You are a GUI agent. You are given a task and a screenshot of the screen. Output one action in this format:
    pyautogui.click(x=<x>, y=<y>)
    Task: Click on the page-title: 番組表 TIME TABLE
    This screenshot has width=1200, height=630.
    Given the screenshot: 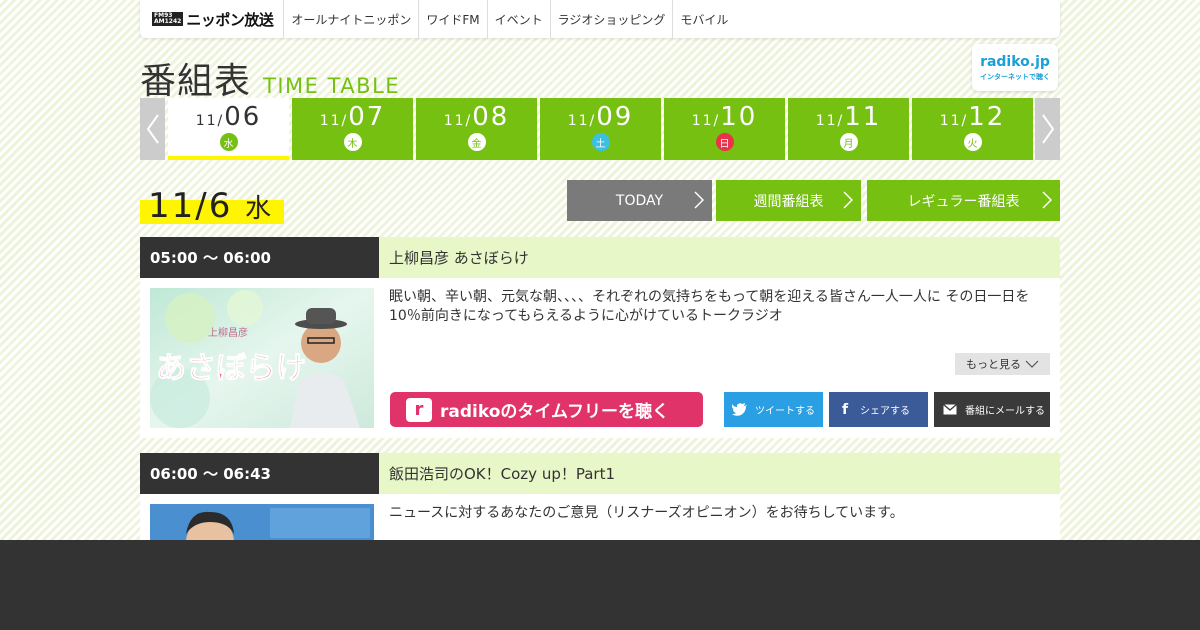 What is the action you would take?
    pyautogui.click(x=270, y=78)
    